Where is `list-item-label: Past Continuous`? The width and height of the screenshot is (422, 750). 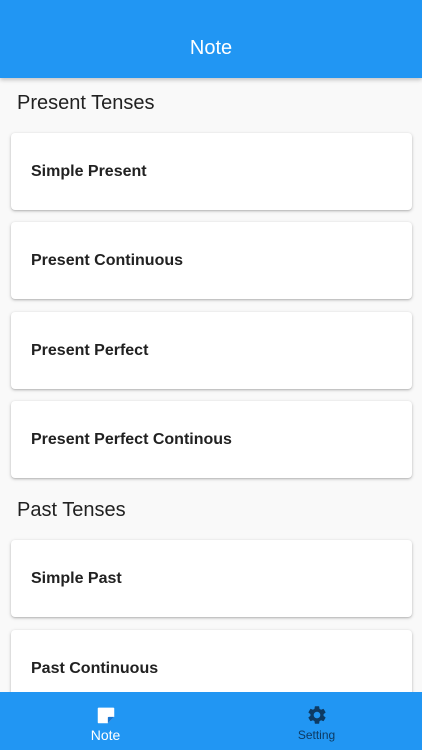
list-item-label: Past Continuous is located at coordinates (95, 668).